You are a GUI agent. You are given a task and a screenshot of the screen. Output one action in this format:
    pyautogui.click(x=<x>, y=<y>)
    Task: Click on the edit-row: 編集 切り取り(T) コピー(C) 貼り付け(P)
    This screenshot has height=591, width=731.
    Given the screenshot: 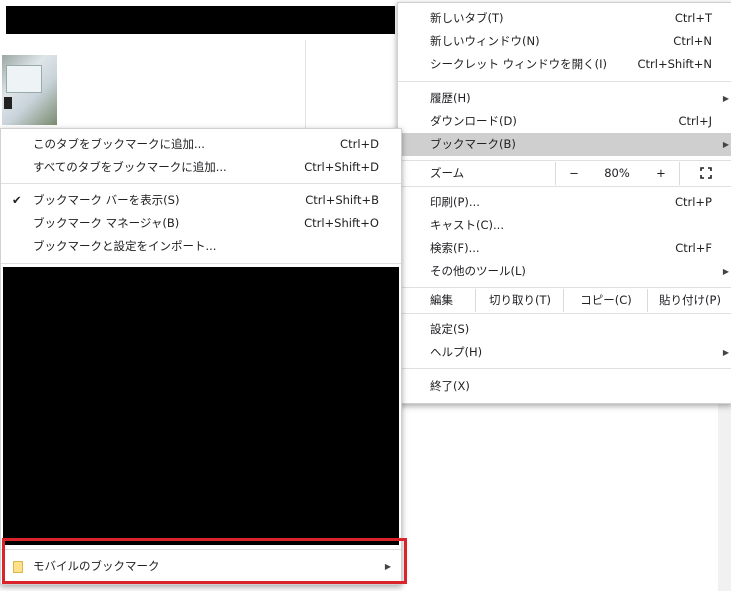 What is the action you would take?
    pyautogui.click(x=564, y=300)
    